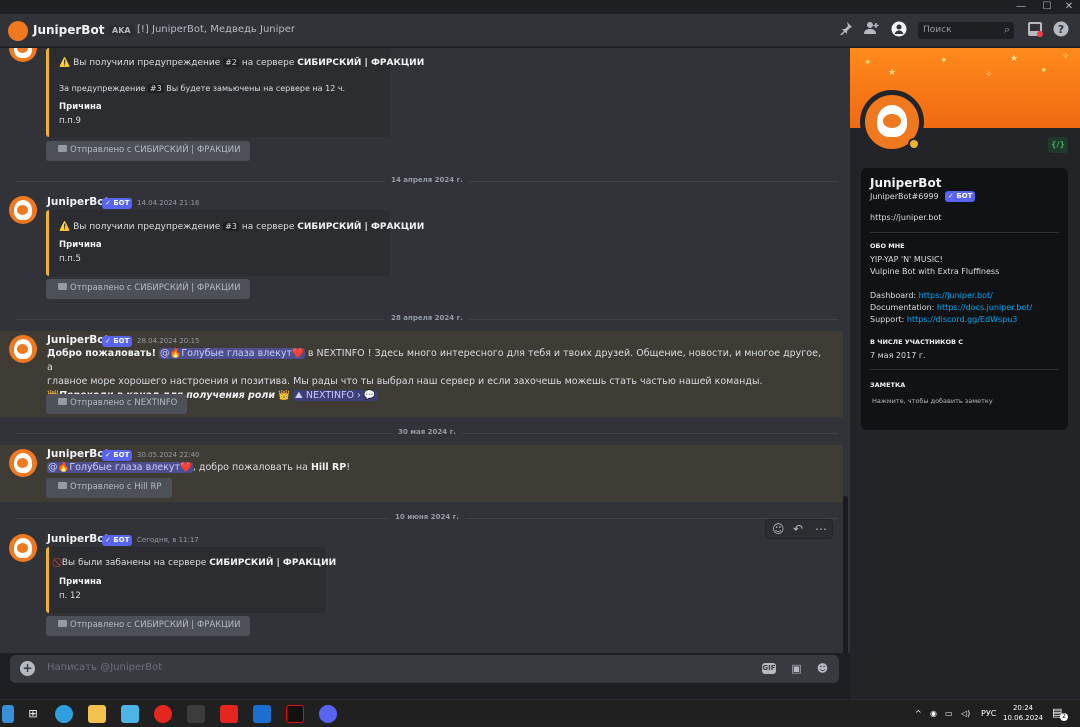  Describe the element at coordinates (427, 432) in the screenshot. I see `date-divider: 30 мая 2024 г.` at that location.